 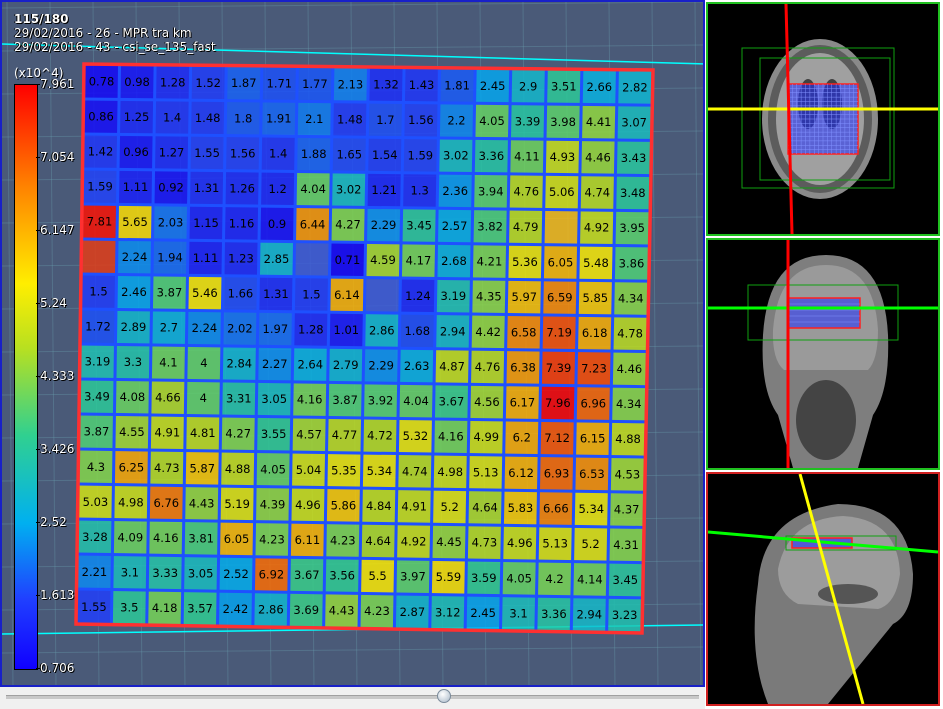 I want to click on grid-cell-value: 3.02, so click(x=349, y=190).